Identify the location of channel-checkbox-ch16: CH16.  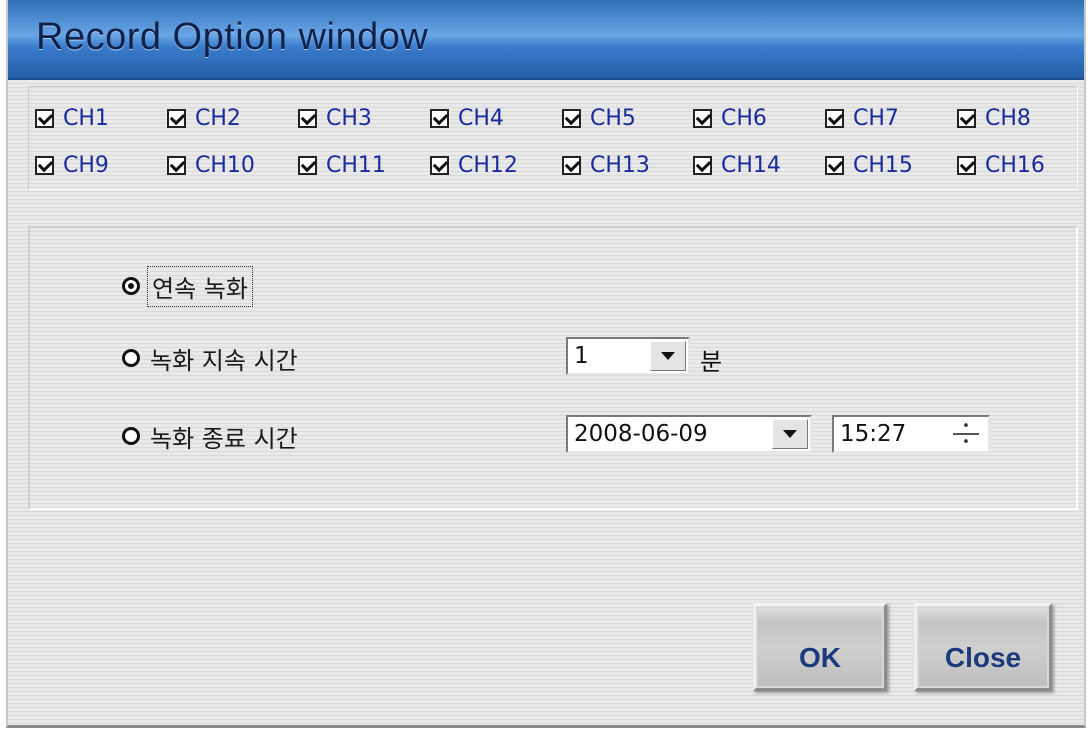
(1001, 165).